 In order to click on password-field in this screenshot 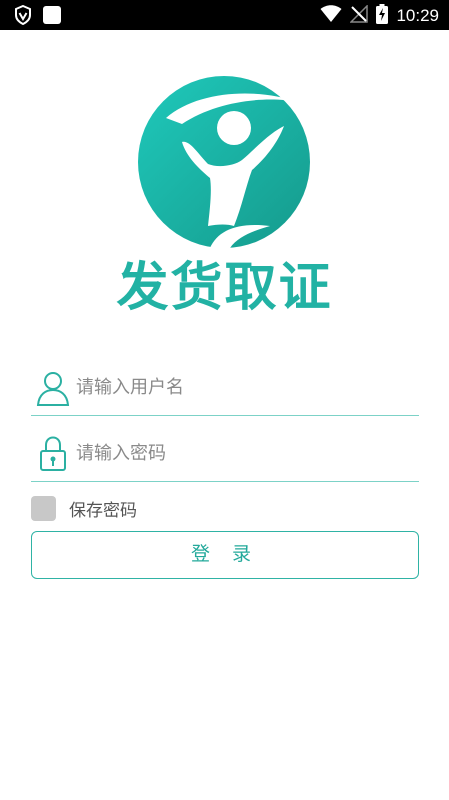, I will do `click(225, 452)`.